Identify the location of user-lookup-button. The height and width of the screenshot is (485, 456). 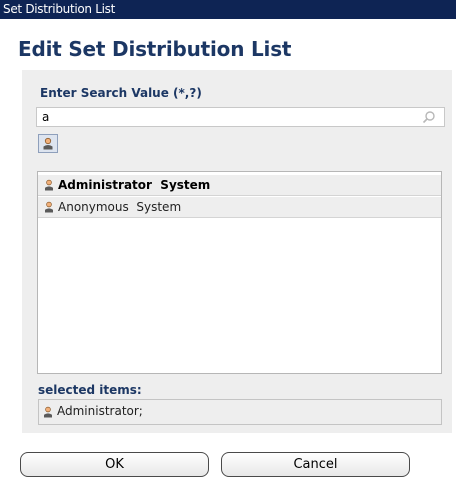
(48, 143).